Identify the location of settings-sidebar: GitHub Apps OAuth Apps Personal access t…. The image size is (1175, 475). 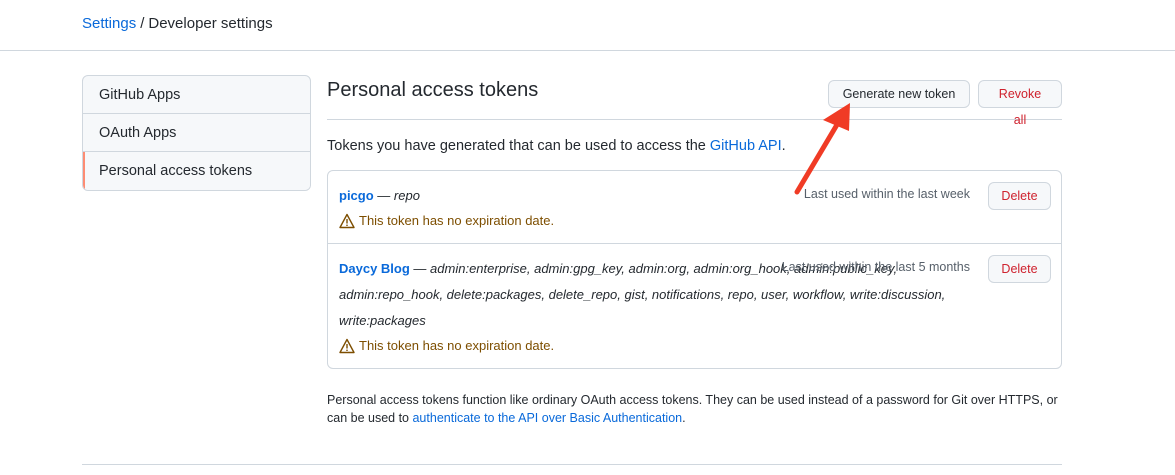
(196, 133).